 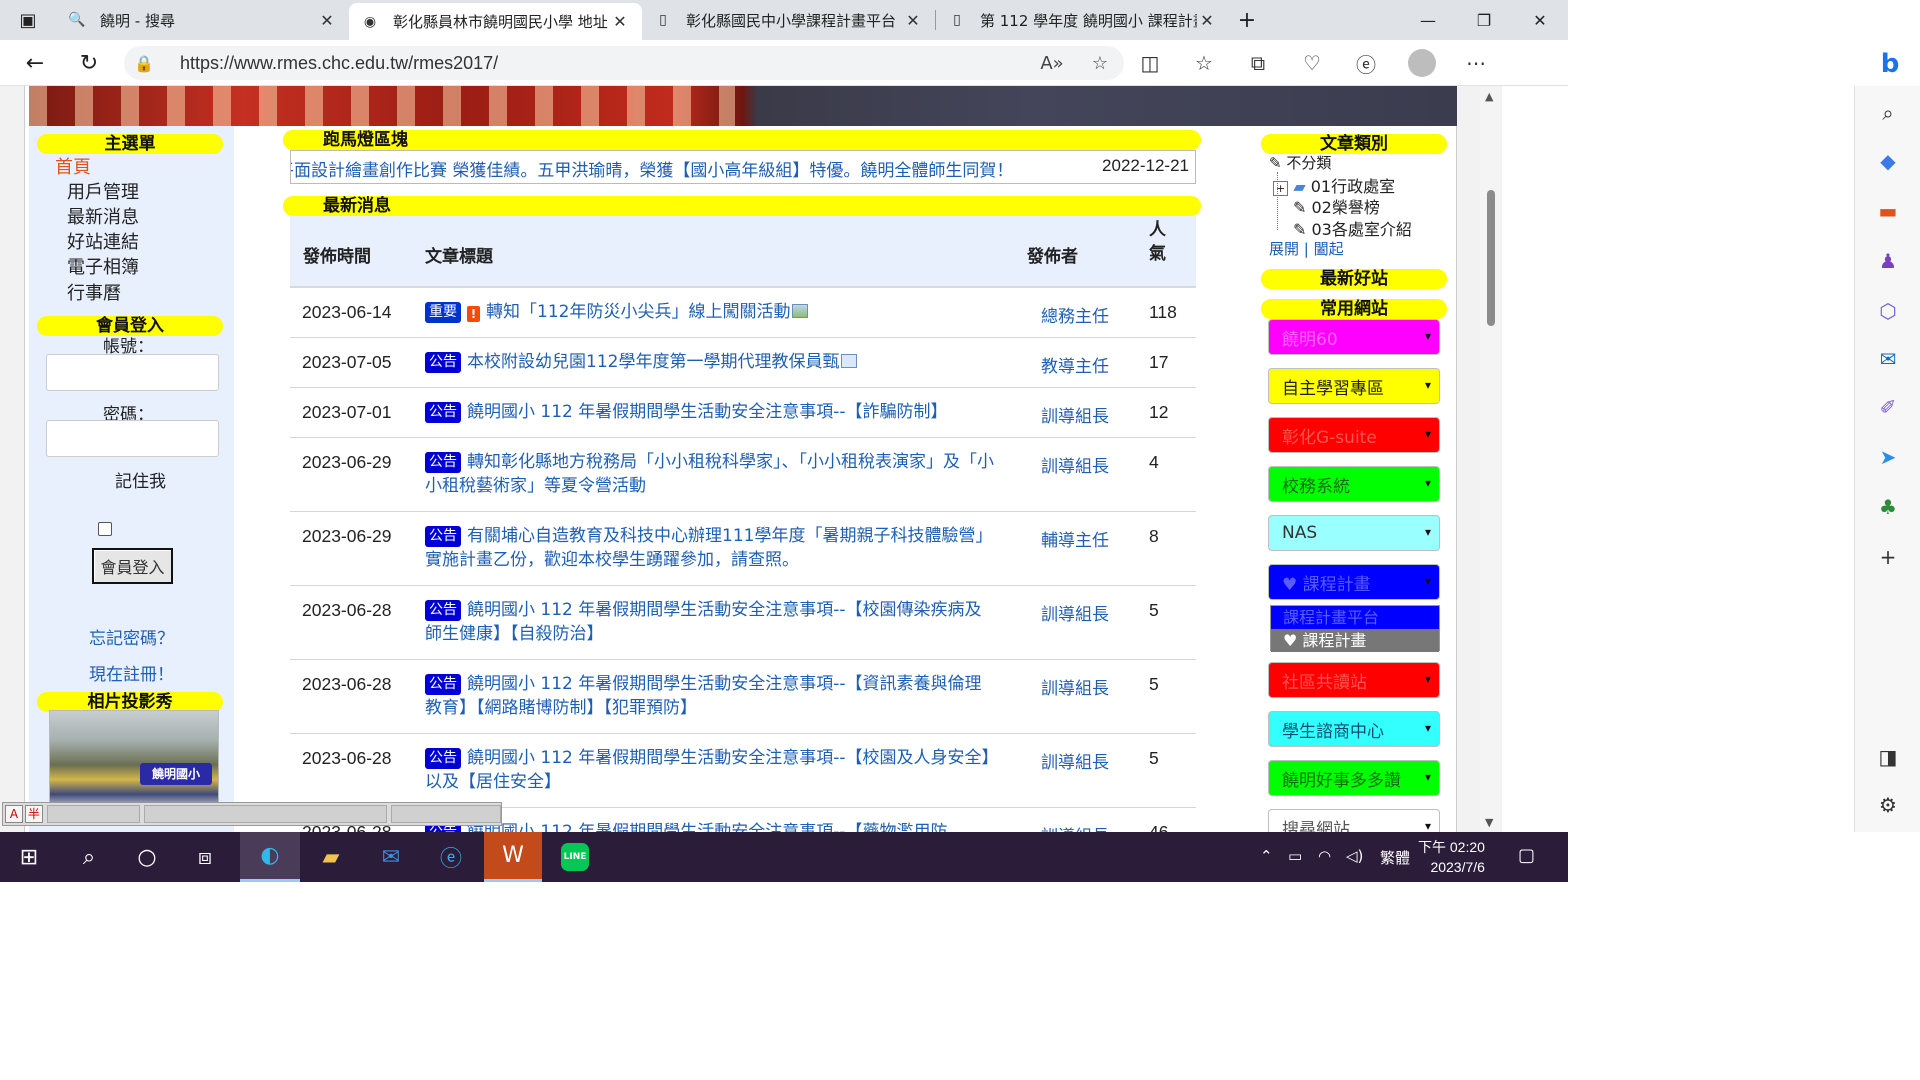 I want to click on scroll-down-icon: ▼, so click(x=1489, y=822).